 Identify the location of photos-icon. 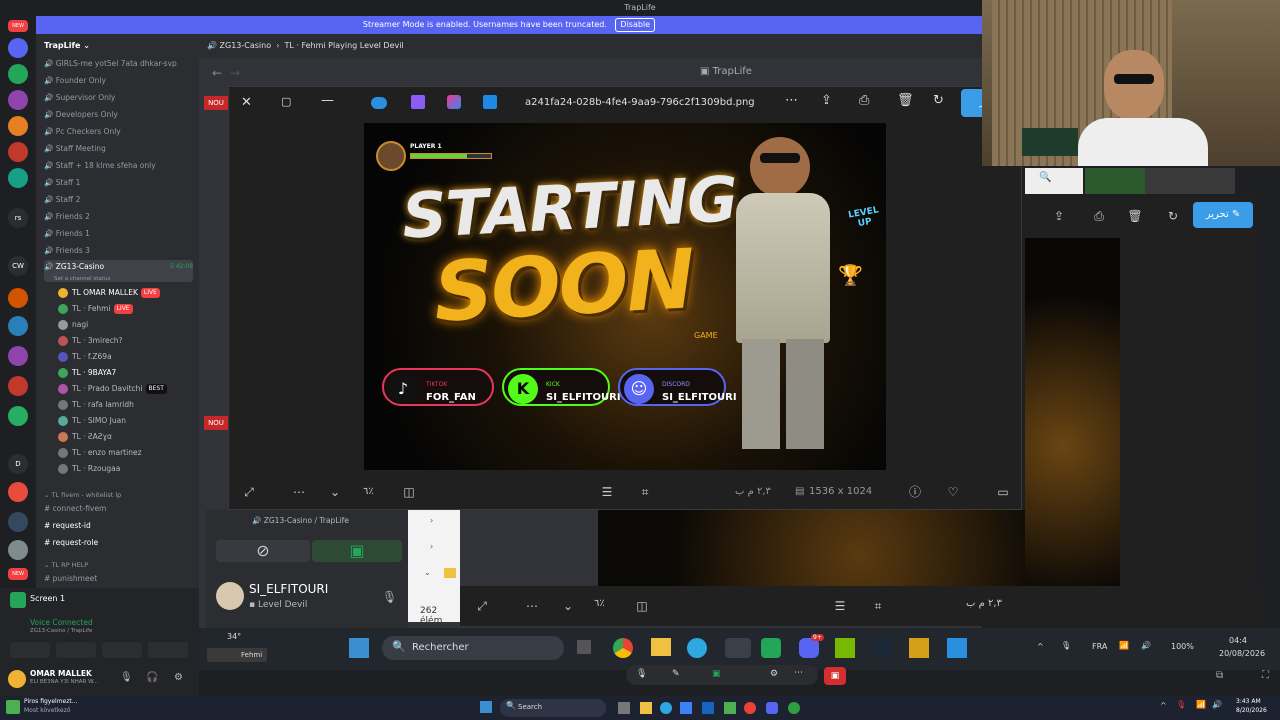
(957, 648).